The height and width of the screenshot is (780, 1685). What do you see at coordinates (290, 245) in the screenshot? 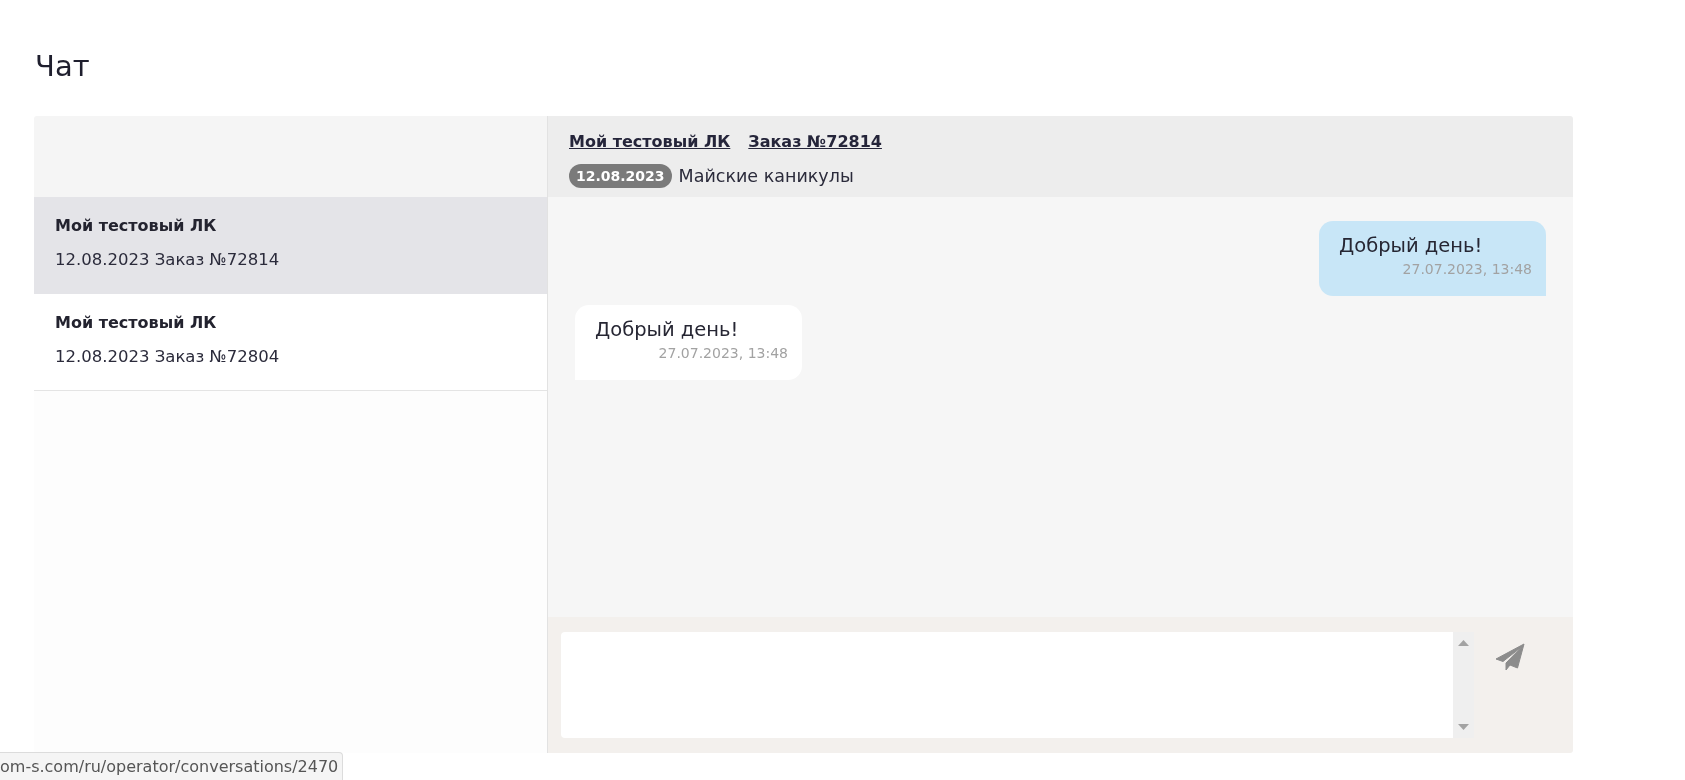
I see `conversation-item: Мой тестовый ЛК 12.08.2023 Заказ №72814` at bounding box center [290, 245].